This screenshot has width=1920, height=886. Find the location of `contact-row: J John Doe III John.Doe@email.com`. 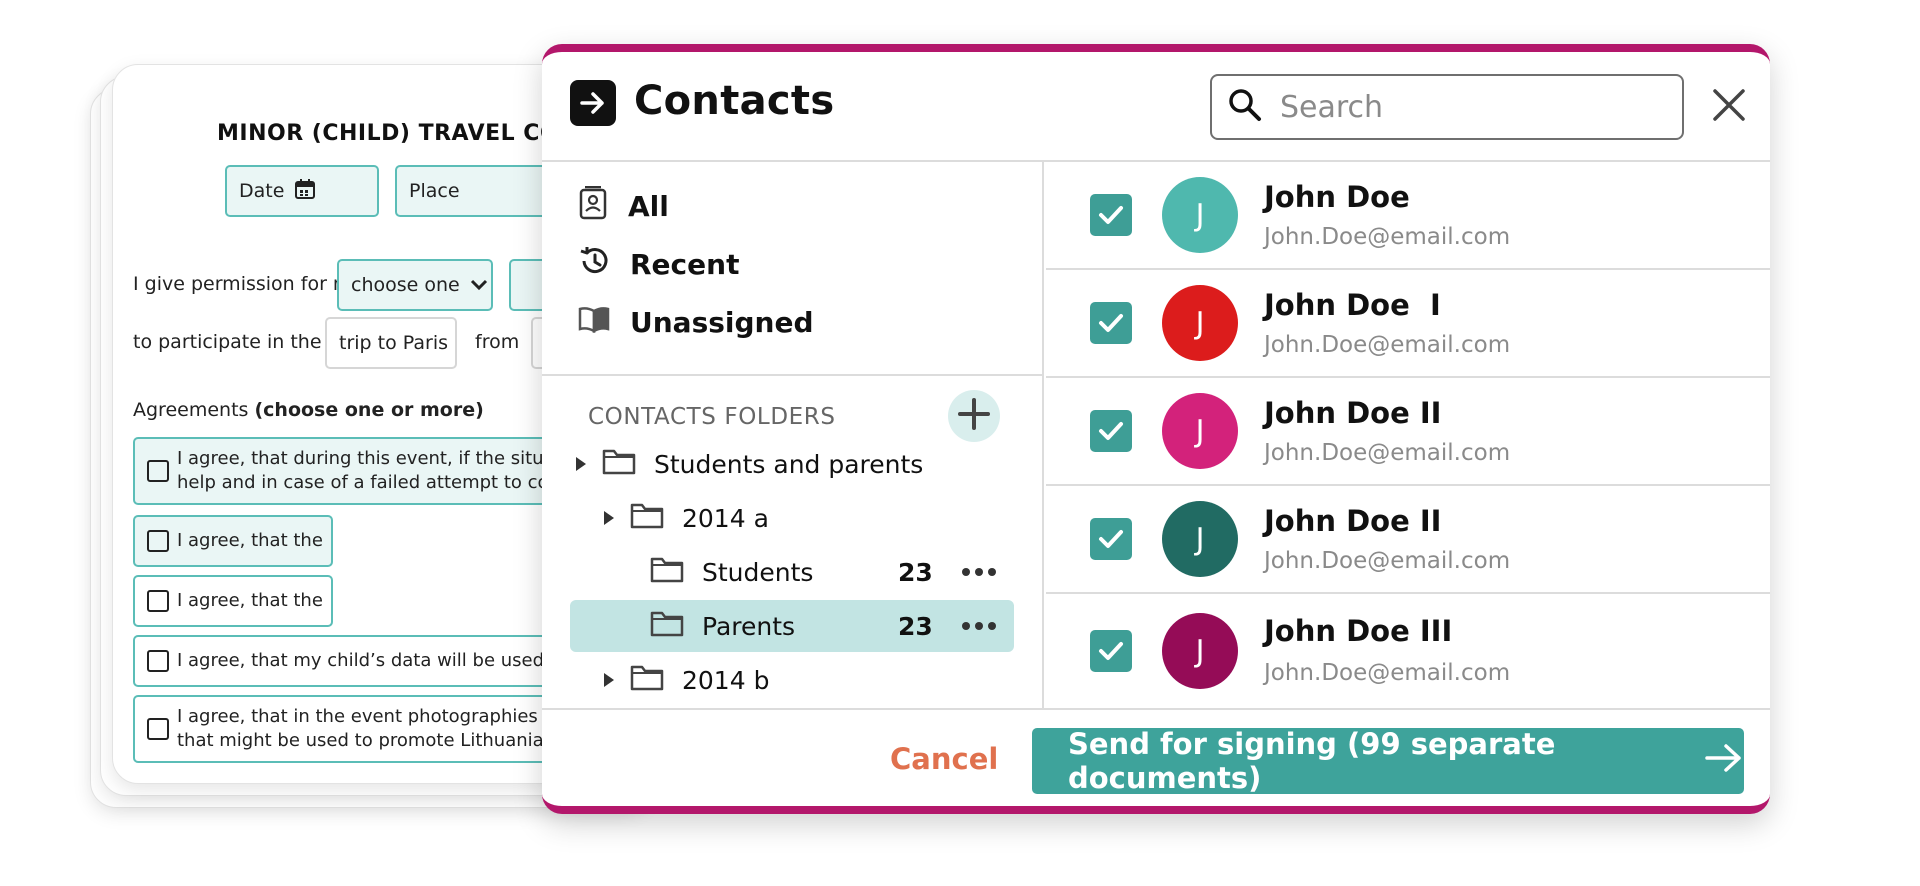

contact-row: J John Doe III John.Doe@email.com is located at coordinates (1408, 651).